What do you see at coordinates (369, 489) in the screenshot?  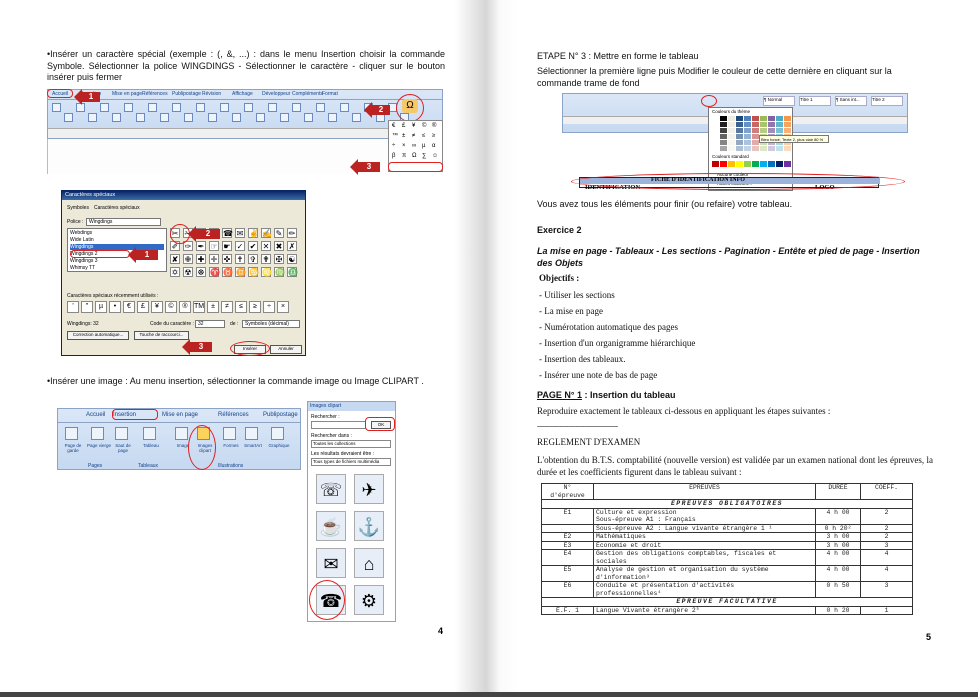 I see `clipart-thumb: ✈` at bounding box center [369, 489].